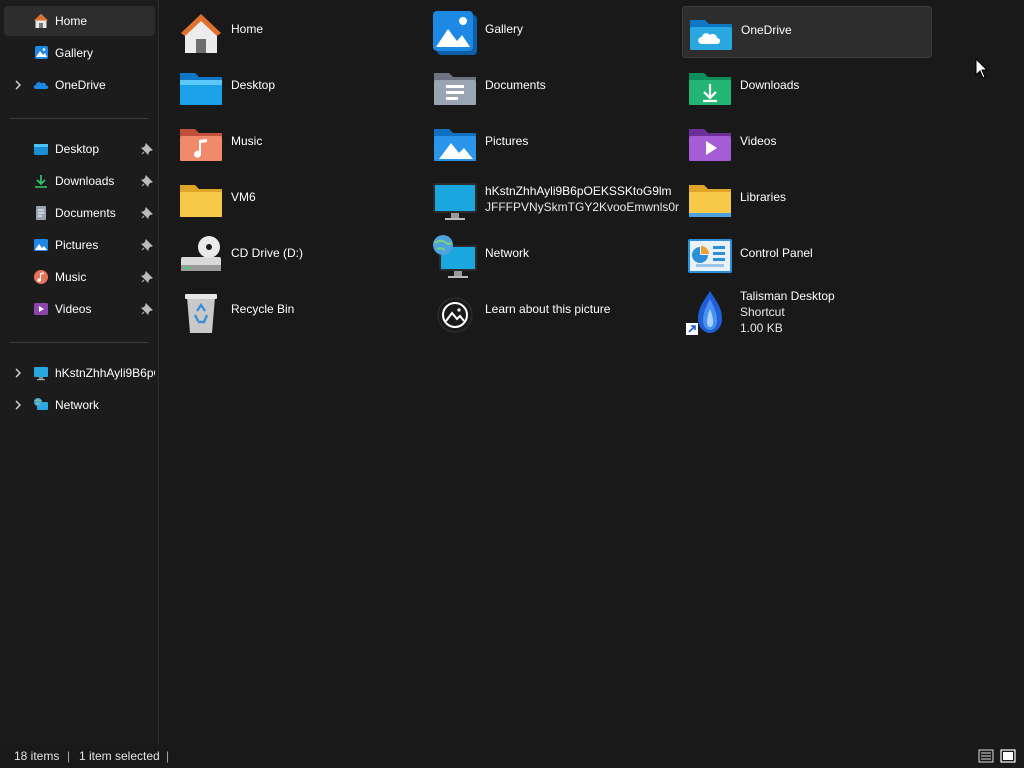 This screenshot has width=1024, height=768. I want to click on downloads-icon, so click(41, 181).